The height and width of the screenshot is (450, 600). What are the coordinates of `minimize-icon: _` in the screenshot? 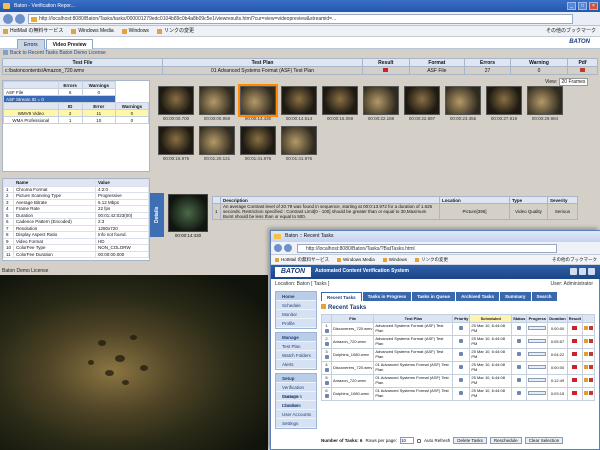 It's located at (571, 6).